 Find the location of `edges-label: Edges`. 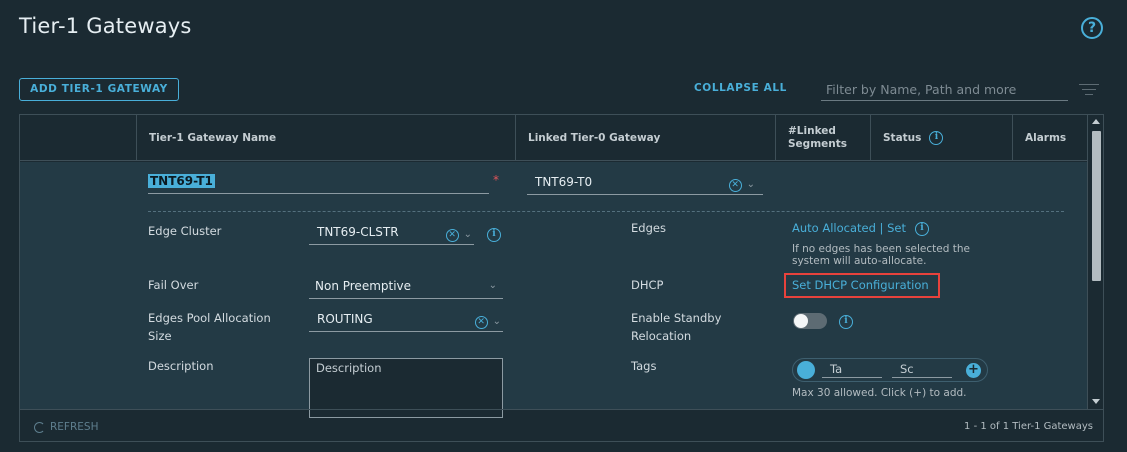

edges-label: Edges is located at coordinates (648, 228).